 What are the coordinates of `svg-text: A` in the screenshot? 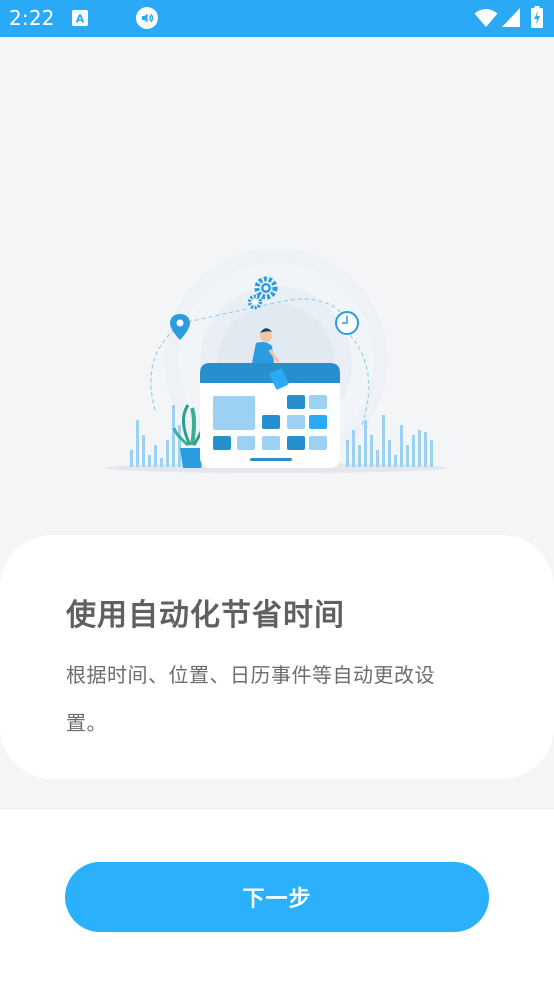 It's located at (80, 19).